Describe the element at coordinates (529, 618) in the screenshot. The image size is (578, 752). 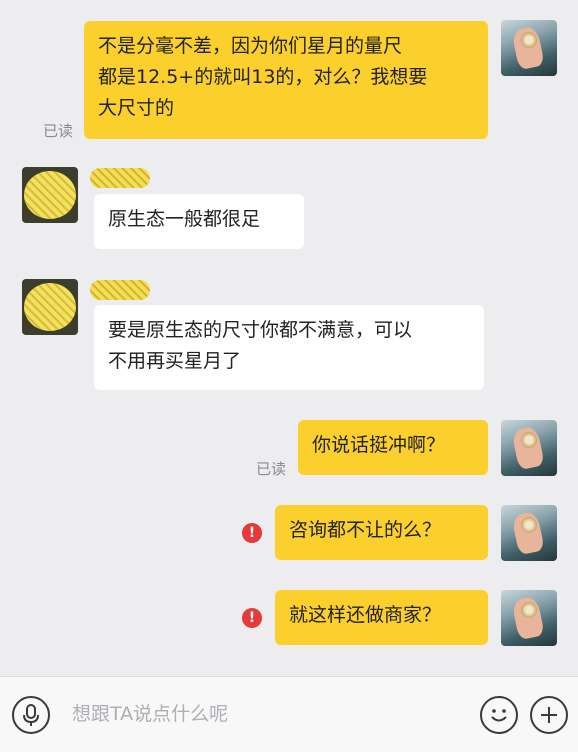
I see `my-avatar` at that location.